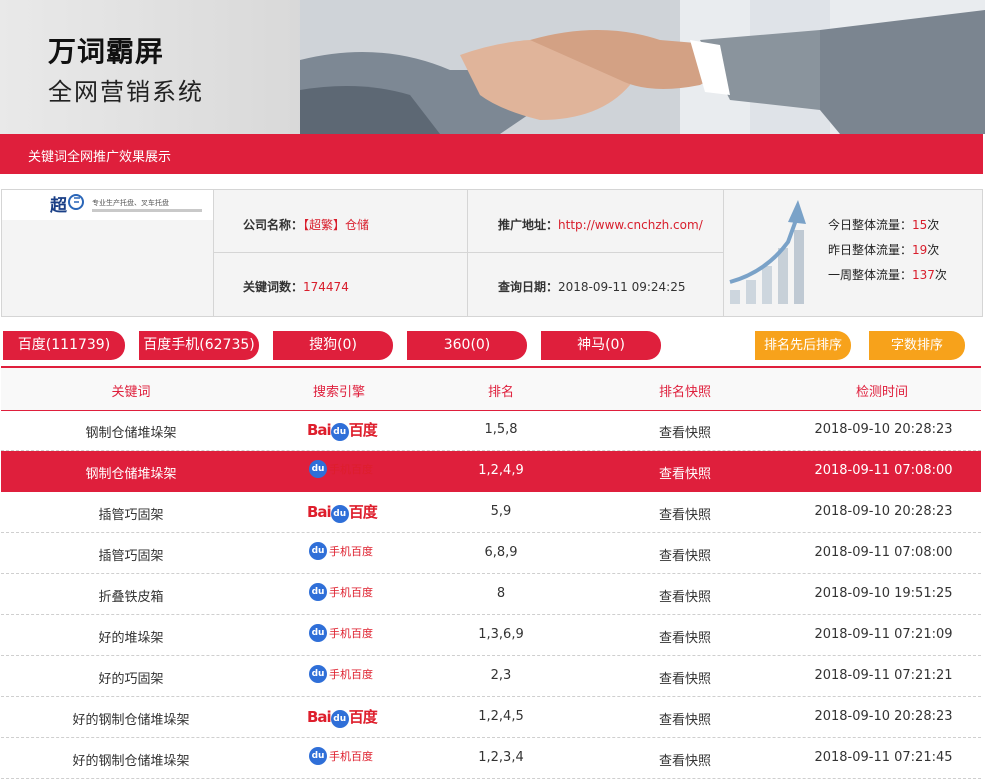 This screenshot has height=779, width=985. What do you see at coordinates (917, 345) in the screenshot?
I see `sort-by-length-button: 字数排序` at bounding box center [917, 345].